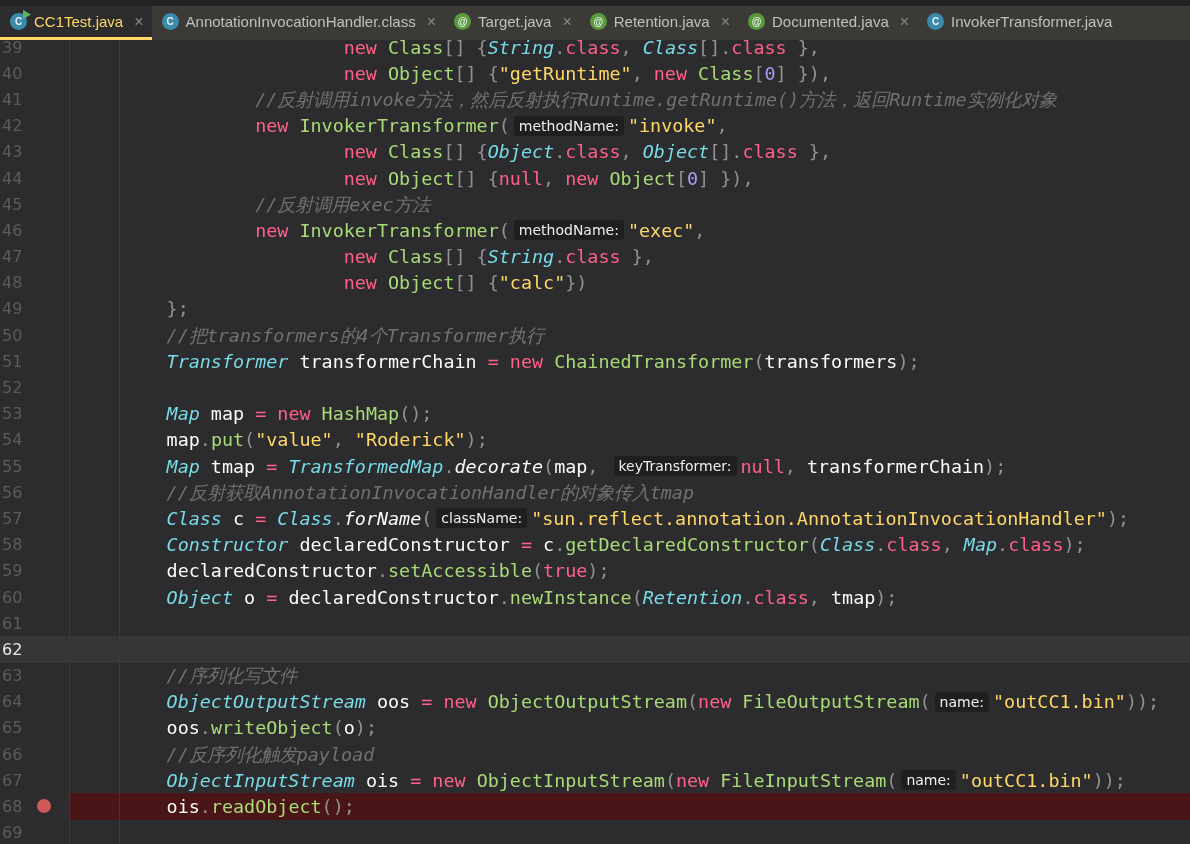  What do you see at coordinates (675, 466) in the screenshot?
I see `inlay-hint: keyTransformer:` at bounding box center [675, 466].